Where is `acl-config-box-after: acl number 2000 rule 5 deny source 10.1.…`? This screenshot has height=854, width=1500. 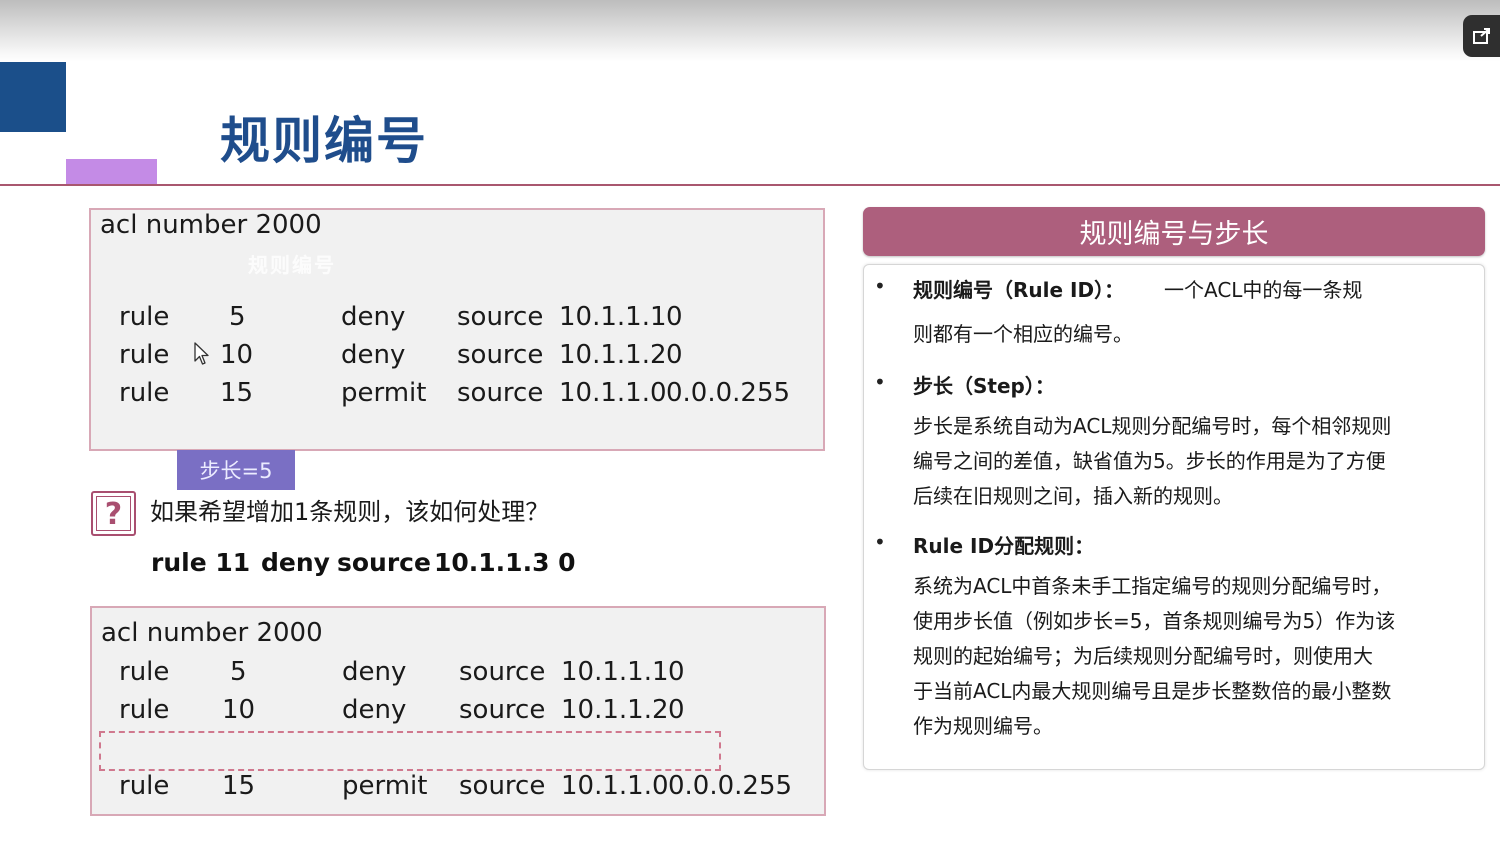 acl-config-box-after: acl number 2000 rule 5 deny source 10.1.… is located at coordinates (458, 711).